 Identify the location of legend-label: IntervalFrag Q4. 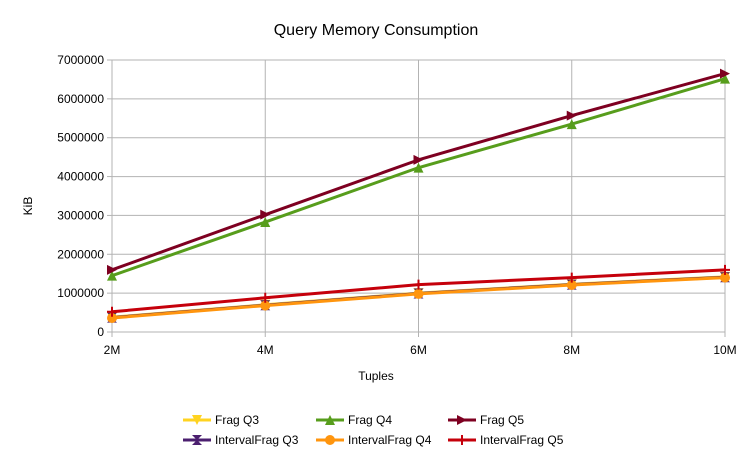
(390, 440).